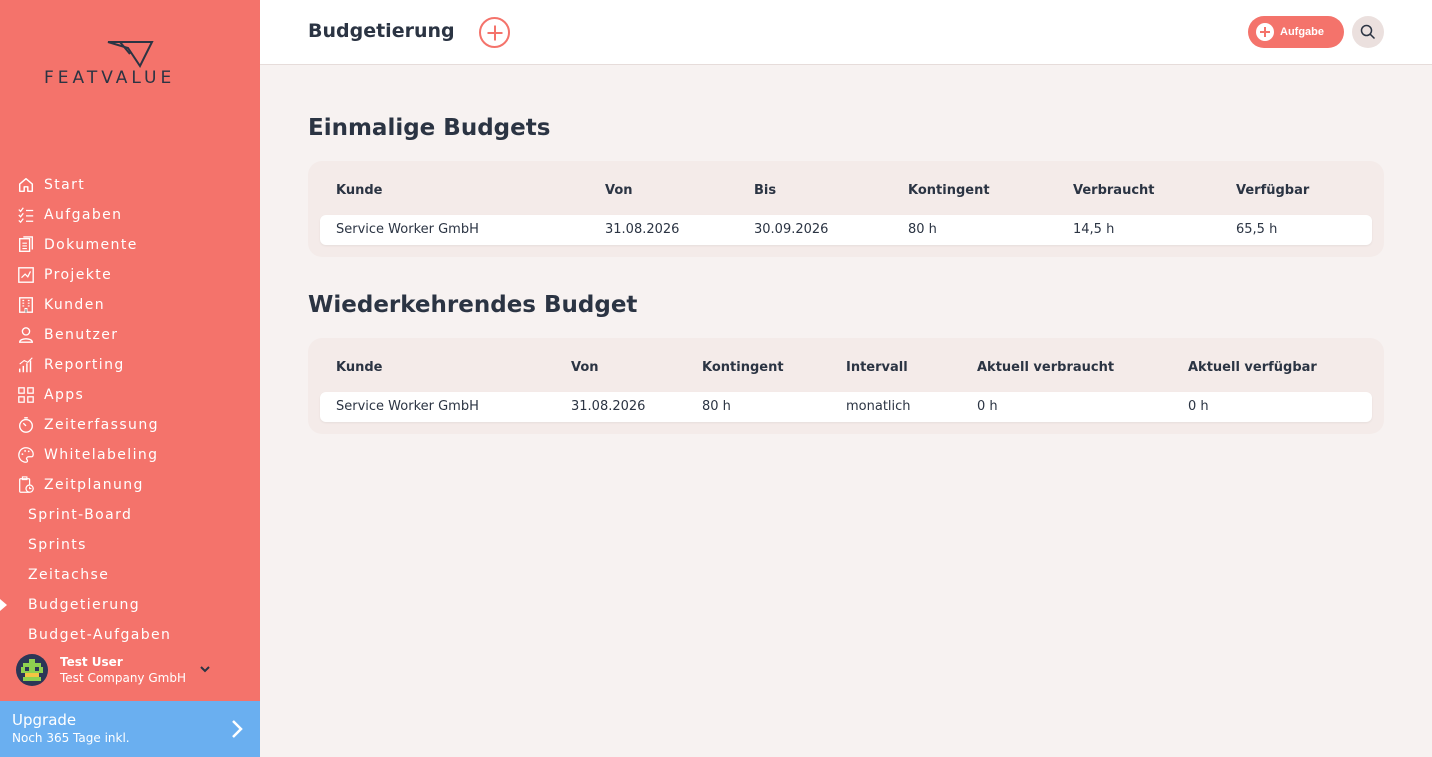 The image size is (1432, 757). Describe the element at coordinates (26, 455) in the screenshot. I see `palette-icon` at that location.